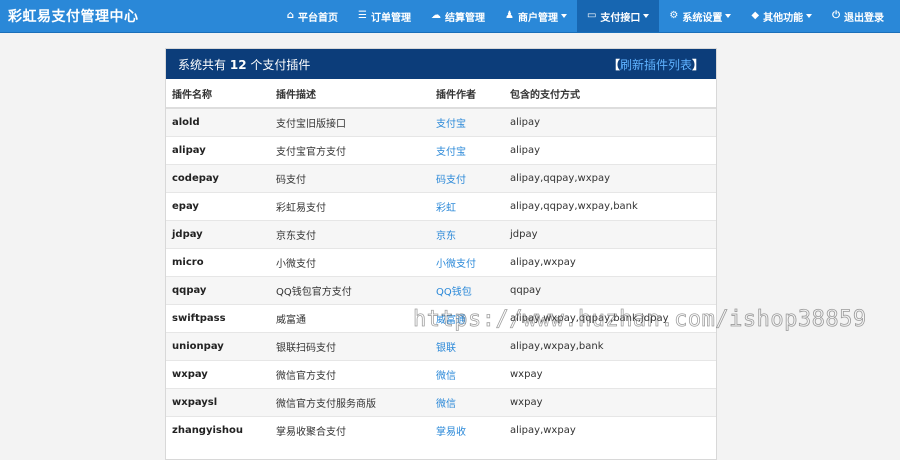  I want to click on col-plugin-author: 插件作者, so click(467, 94).